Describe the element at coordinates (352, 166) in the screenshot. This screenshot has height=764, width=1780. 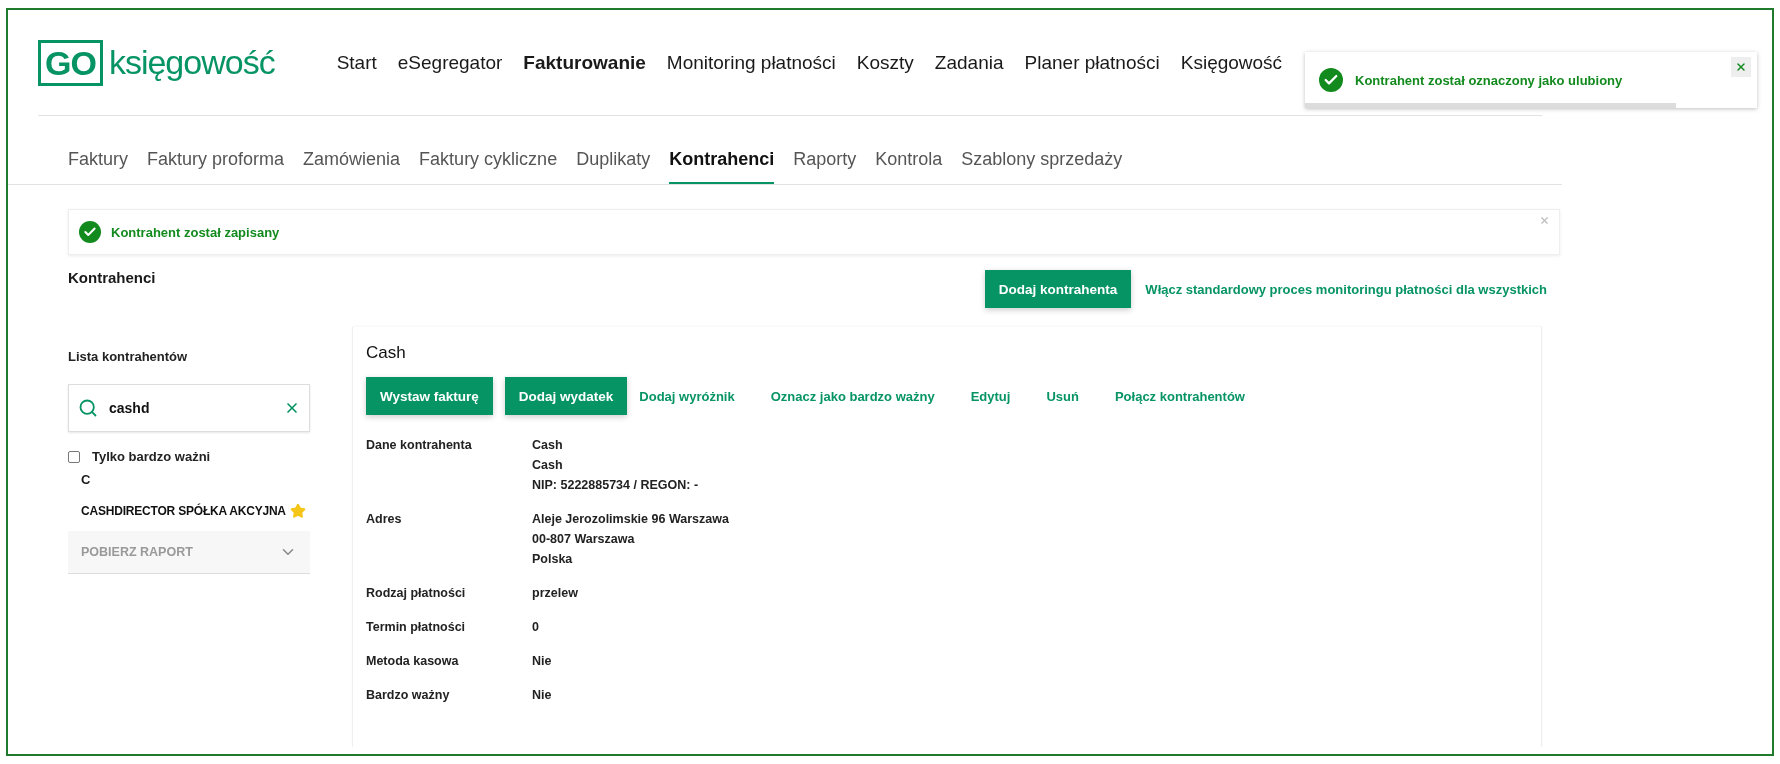
I see `tab: Zamówienia` at that location.